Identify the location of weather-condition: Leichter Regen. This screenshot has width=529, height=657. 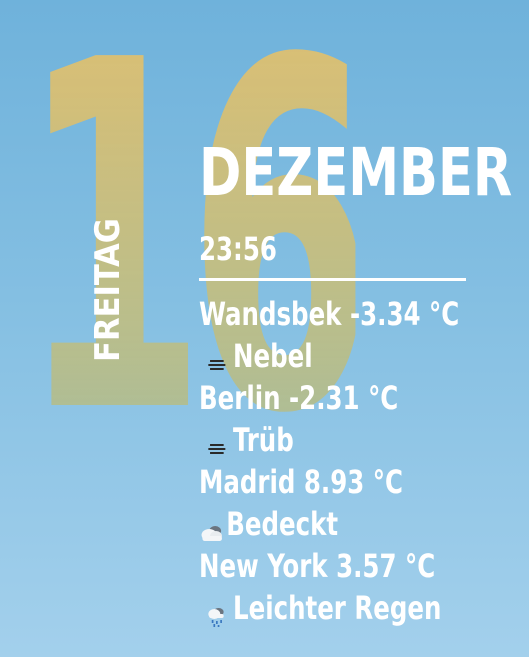
(335, 608).